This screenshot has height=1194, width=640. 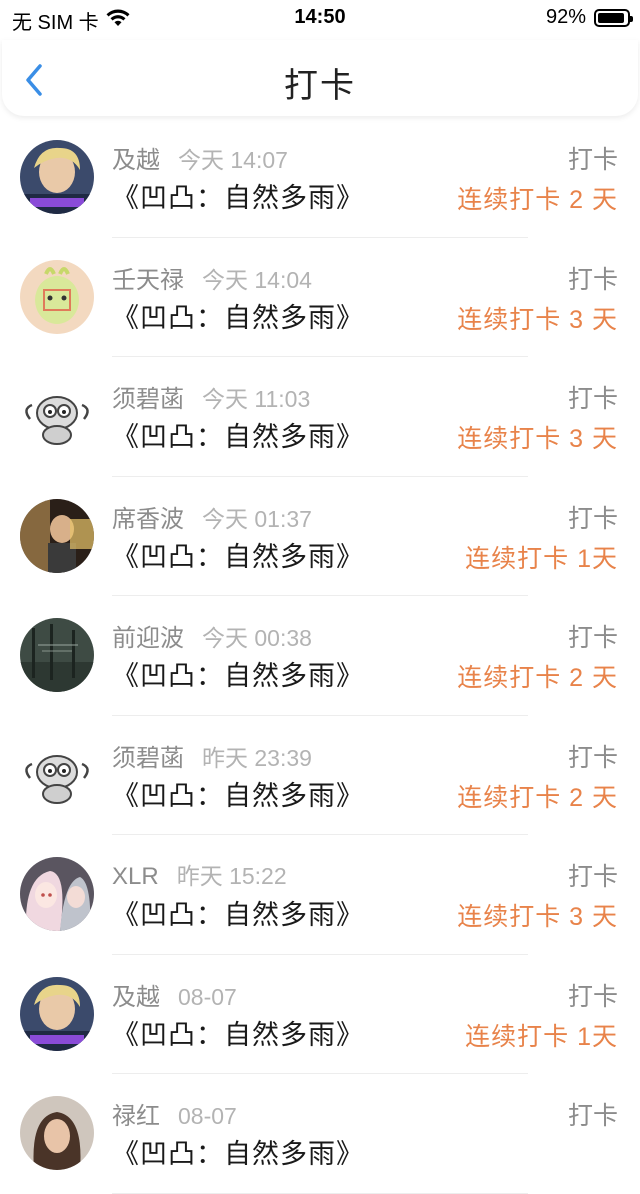 What do you see at coordinates (148, 280) in the screenshot?
I see `user-name: 壬天禄` at bounding box center [148, 280].